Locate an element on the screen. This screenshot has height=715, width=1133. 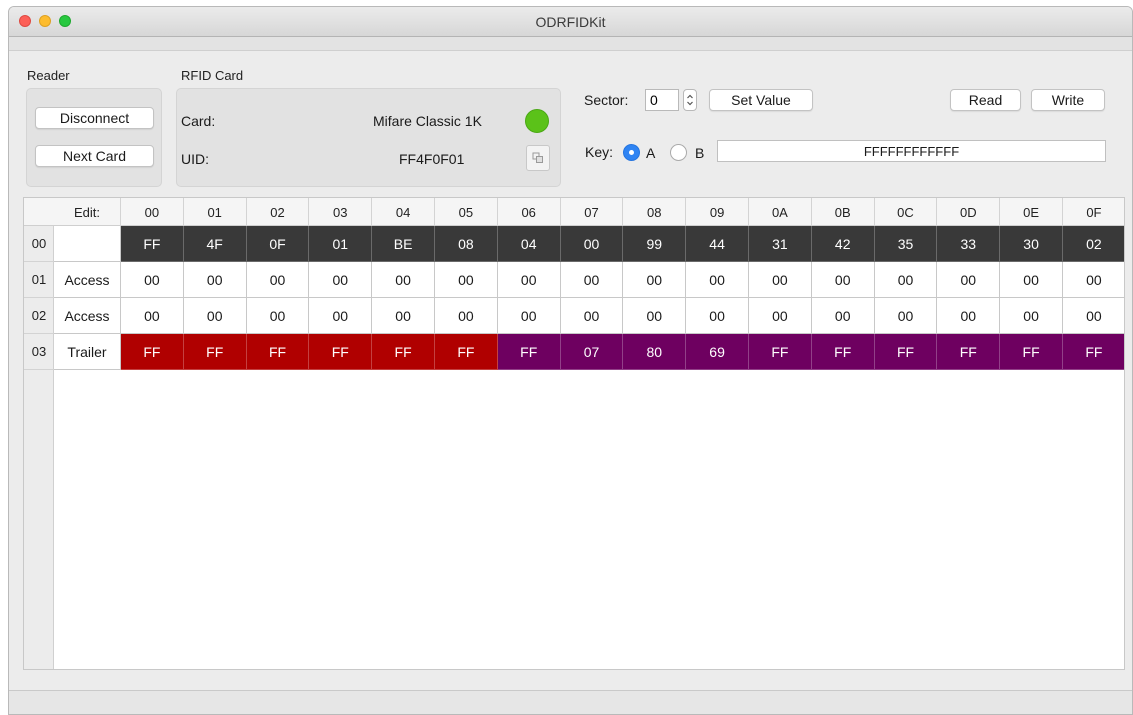
read-button: Read is located at coordinates (985, 100).